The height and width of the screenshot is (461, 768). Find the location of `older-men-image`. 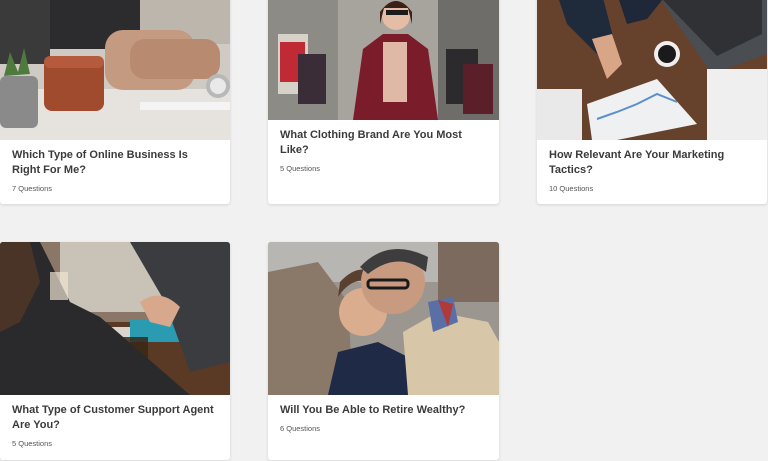

older-men-image is located at coordinates (383, 318).